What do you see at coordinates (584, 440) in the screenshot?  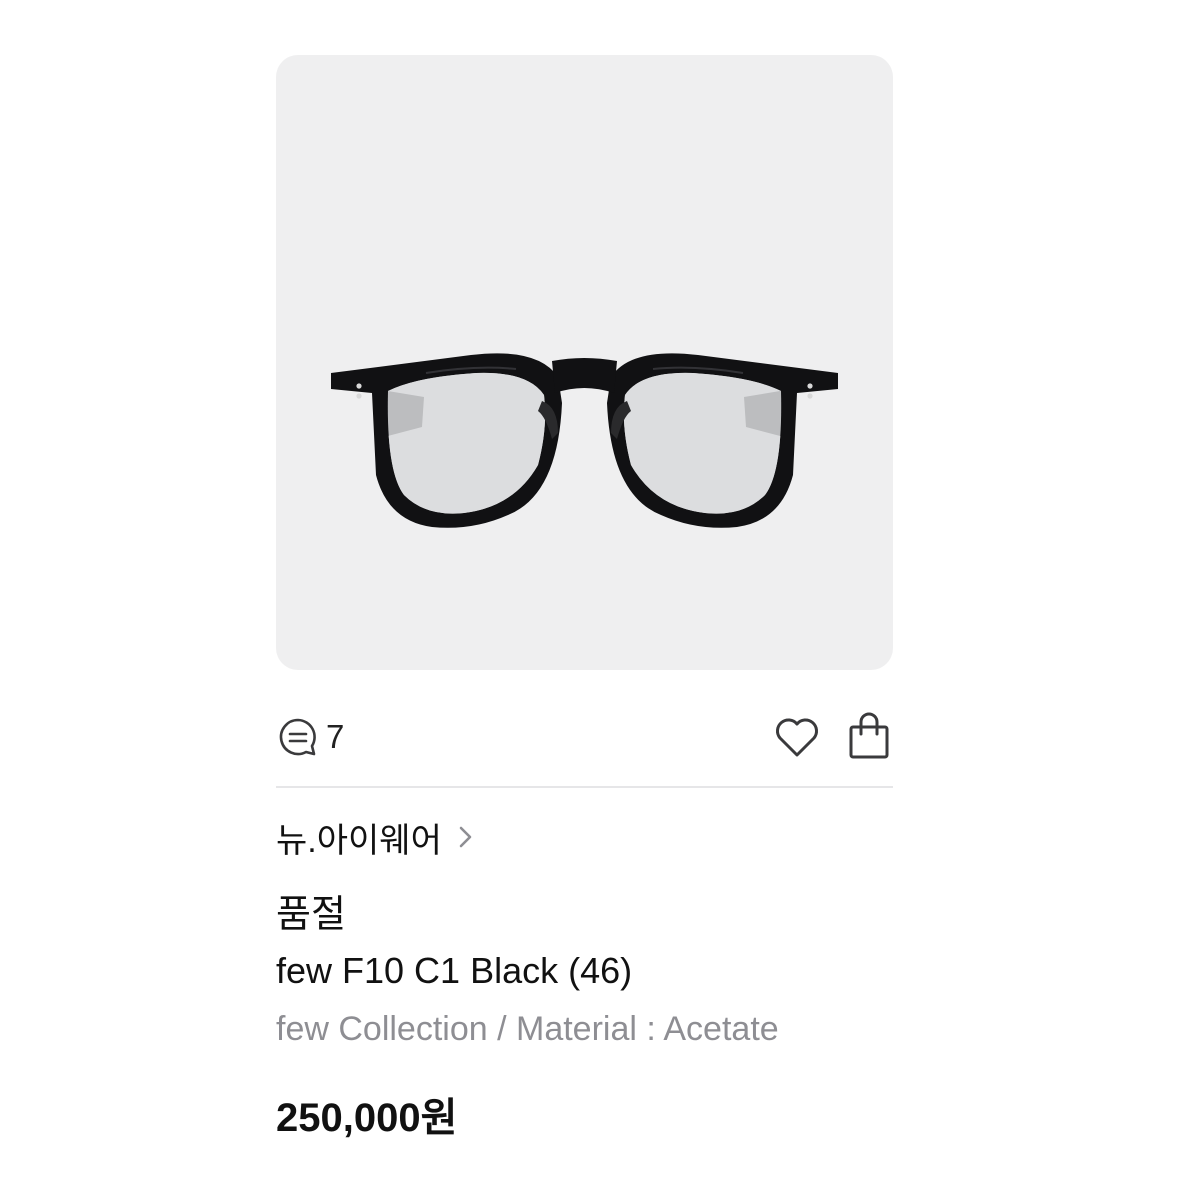 I see `eyeglasses-illustration` at bounding box center [584, 440].